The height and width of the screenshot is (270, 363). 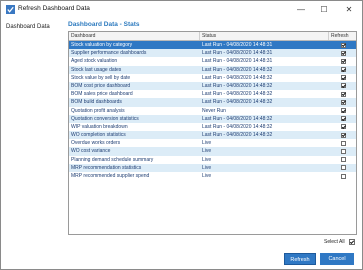 What do you see at coordinates (96, 143) in the screenshot?
I see `dashboard-name-cell: Overdue works orders` at bounding box center [96, 143].